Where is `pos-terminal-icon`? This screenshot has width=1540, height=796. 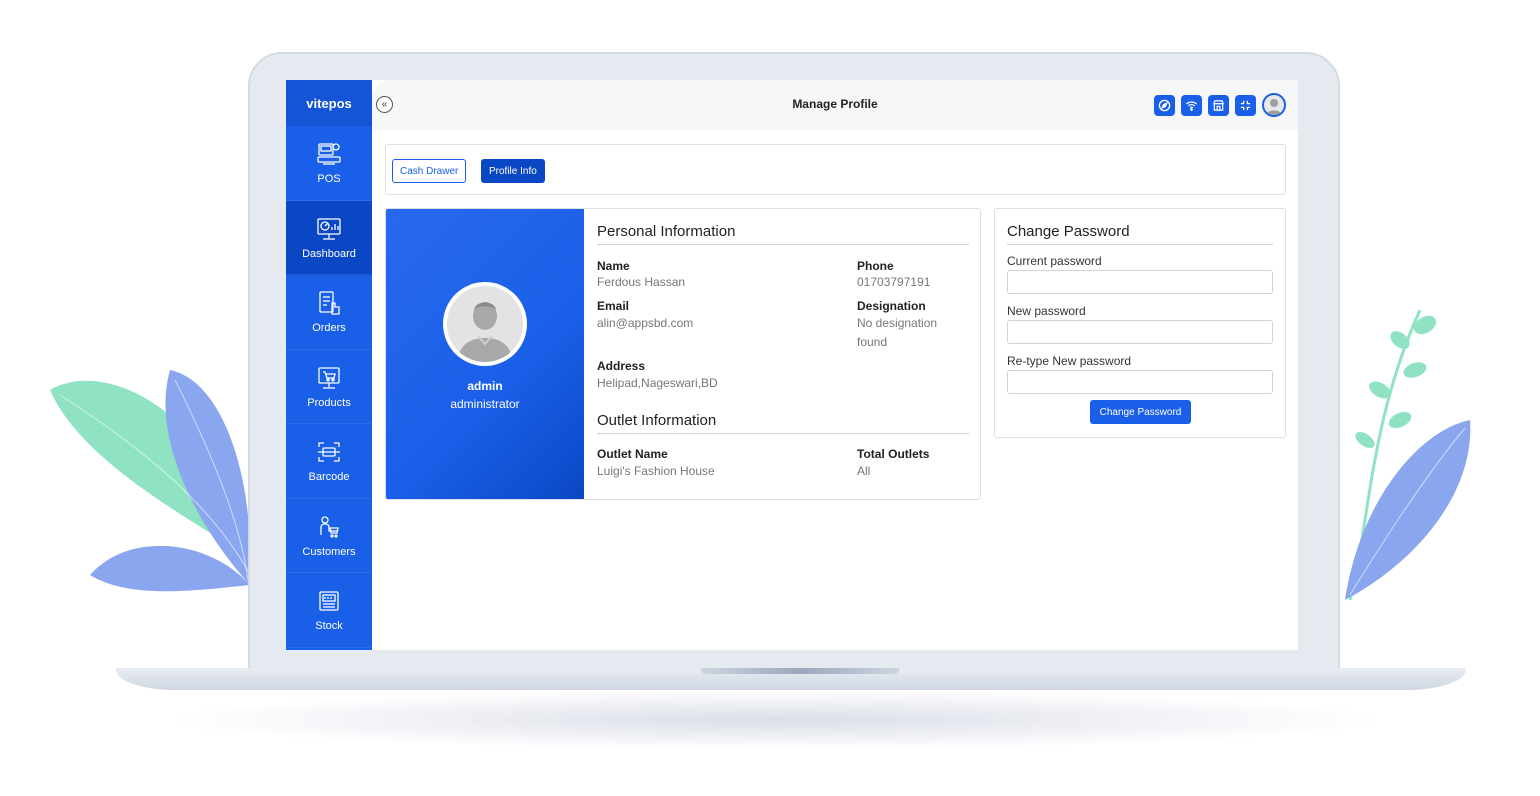 pos-terminal-icon is located at coordinates (329, 154).